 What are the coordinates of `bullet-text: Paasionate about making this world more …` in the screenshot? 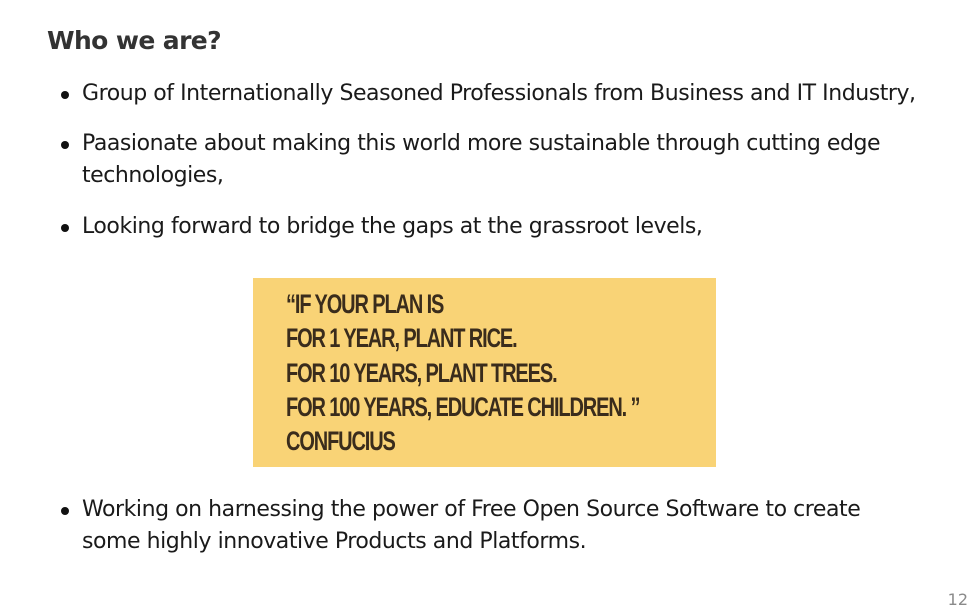 It's located at (481, 159).